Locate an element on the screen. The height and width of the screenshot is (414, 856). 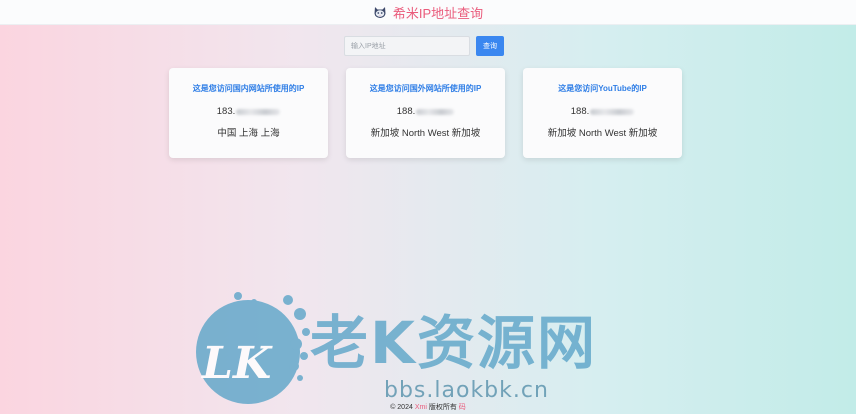
card-title: 这是您访问YouTube的IP is located at coordinates (602, 88).